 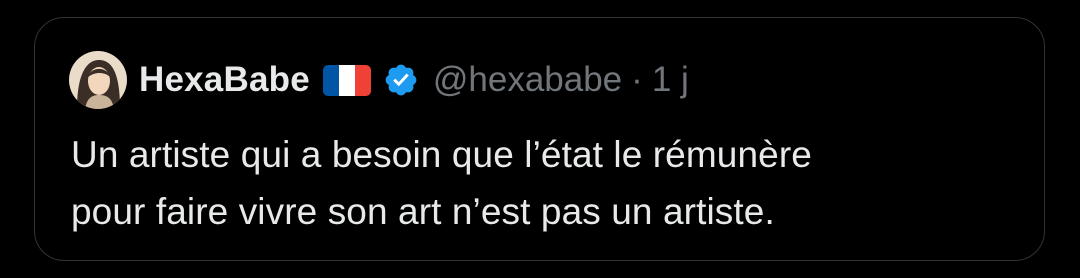 What do you see at coordinates (346, 80) in the screenshot?
I see `france-flag-icon` at bounding box center [346, 80].